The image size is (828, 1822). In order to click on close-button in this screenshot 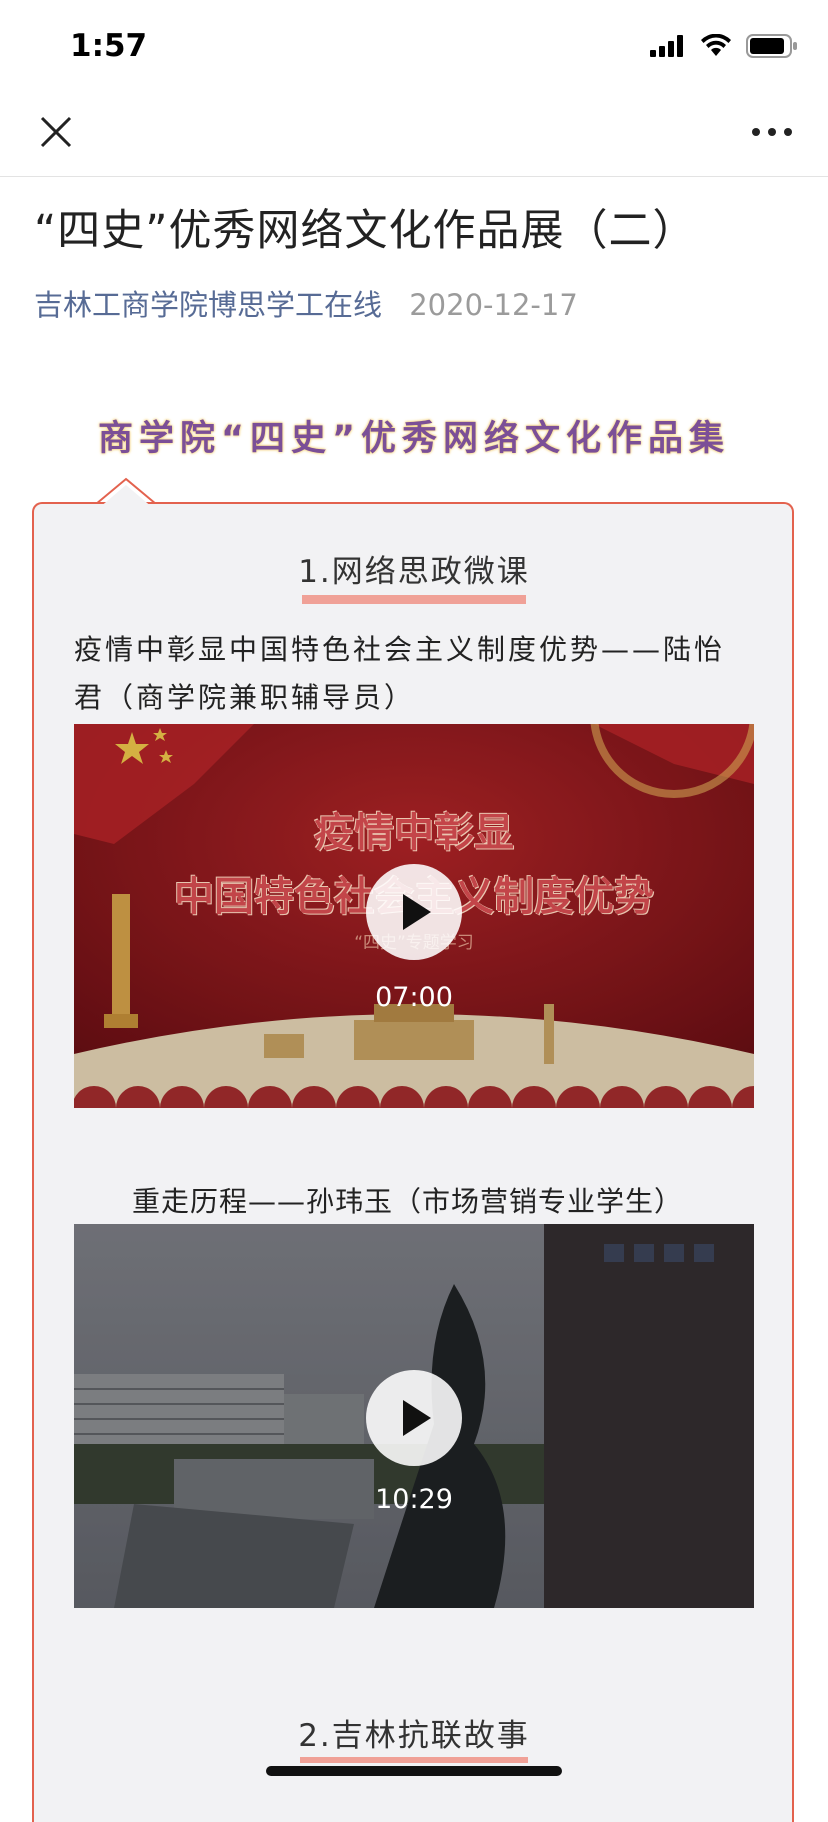, I will do `click(56, 132)`.